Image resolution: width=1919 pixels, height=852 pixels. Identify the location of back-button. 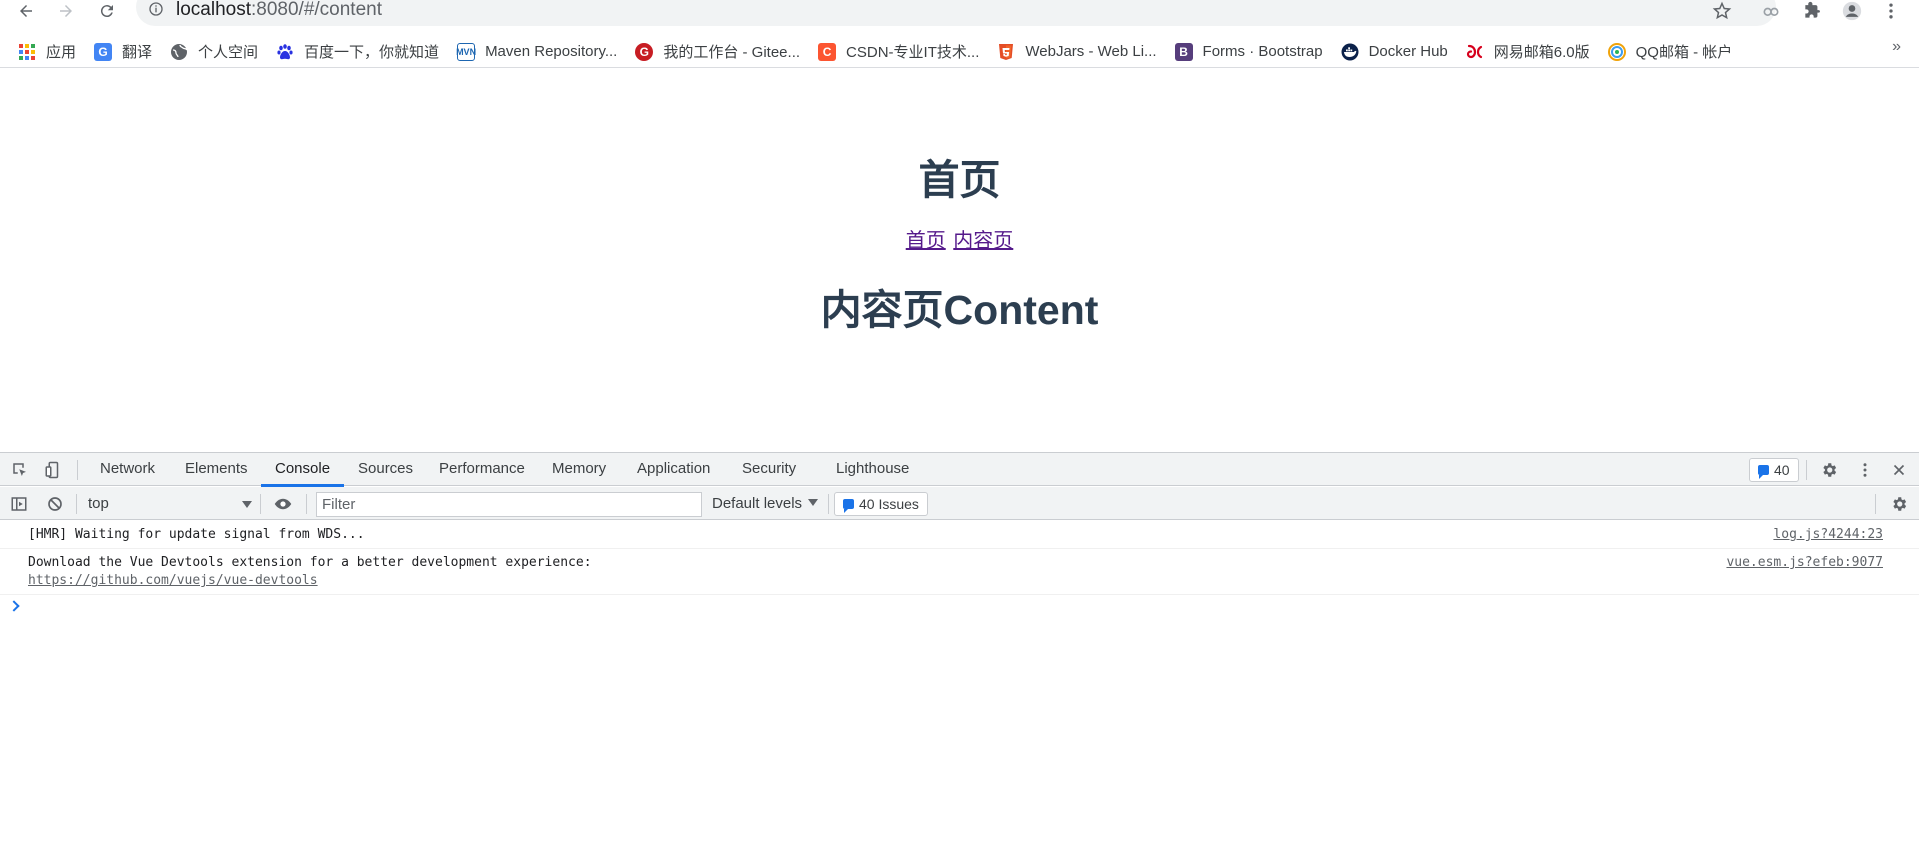
(26, 11).